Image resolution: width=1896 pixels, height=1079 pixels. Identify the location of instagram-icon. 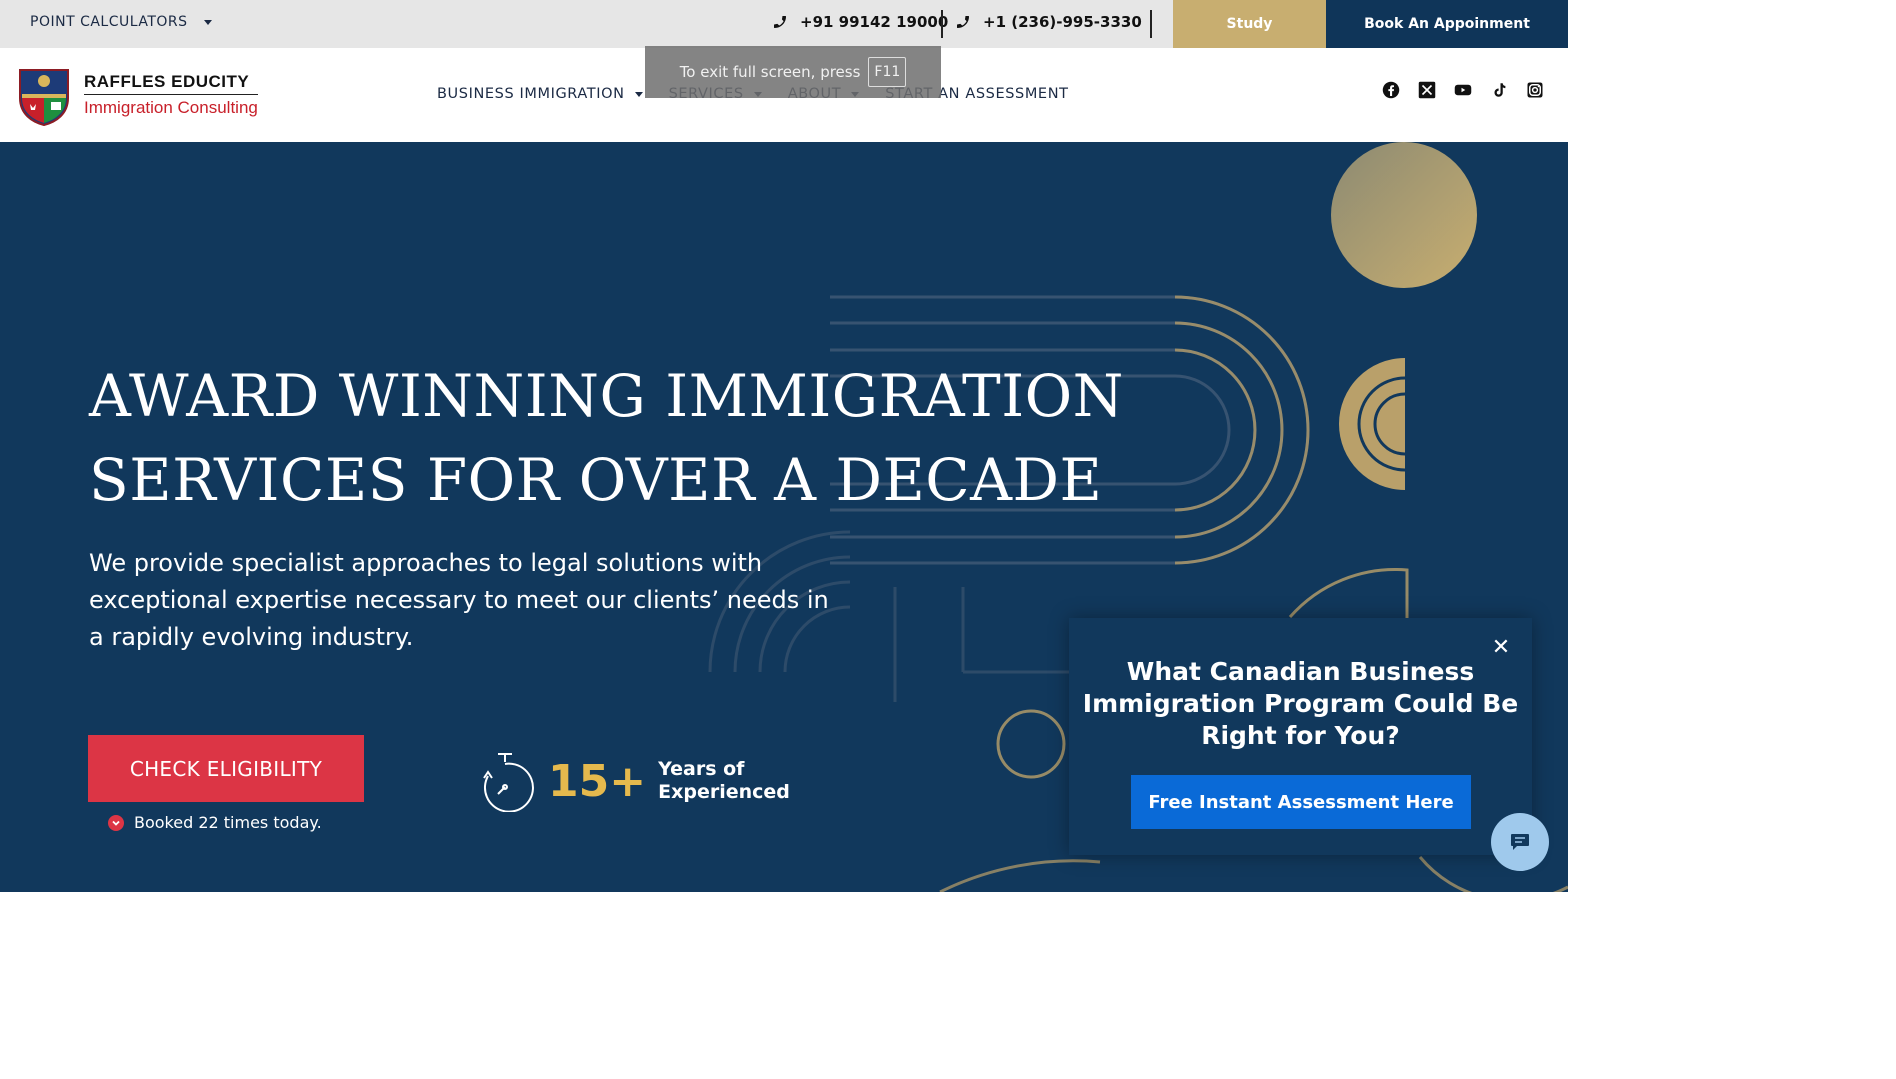
(1535, 90).